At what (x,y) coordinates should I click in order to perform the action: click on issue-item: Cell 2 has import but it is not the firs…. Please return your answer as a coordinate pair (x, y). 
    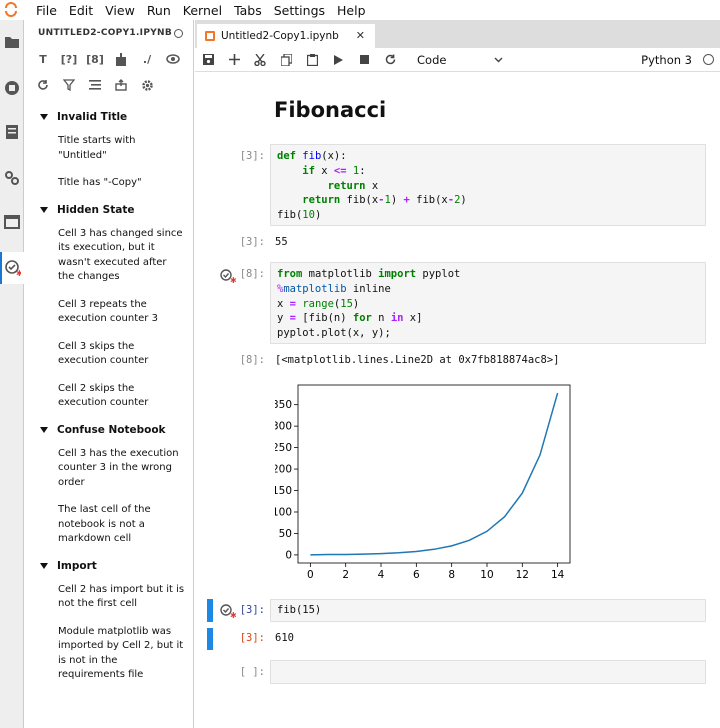
    Looking at the image, I should click on (108, 597).